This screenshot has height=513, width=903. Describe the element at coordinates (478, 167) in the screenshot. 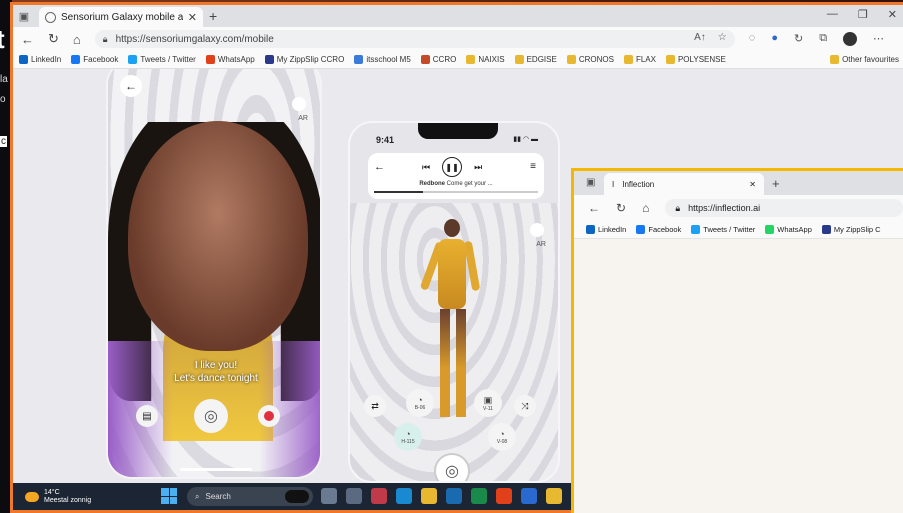

I see `next-track-icon: ⏭` at that location.